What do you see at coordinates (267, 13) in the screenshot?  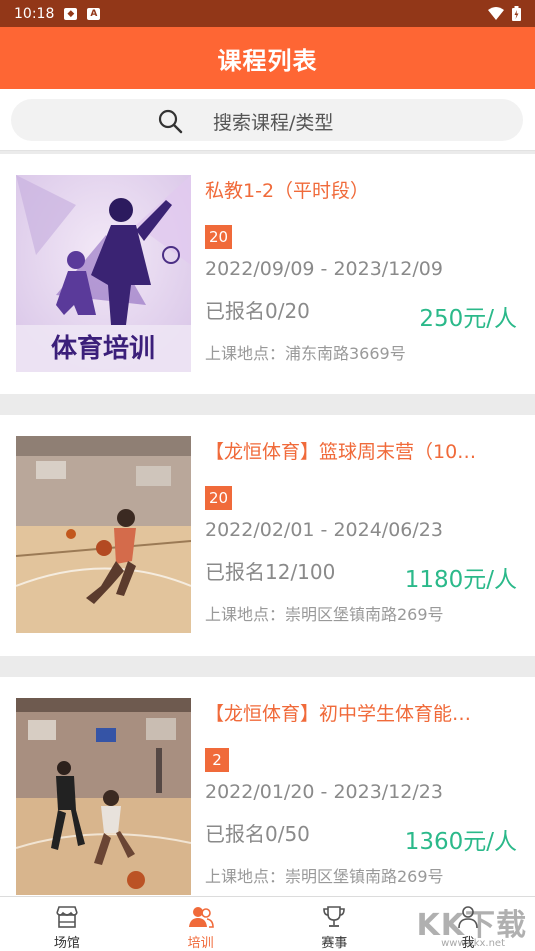 I see `status-bar: 10:18 ◆ A` at bounding box center [267, 13].